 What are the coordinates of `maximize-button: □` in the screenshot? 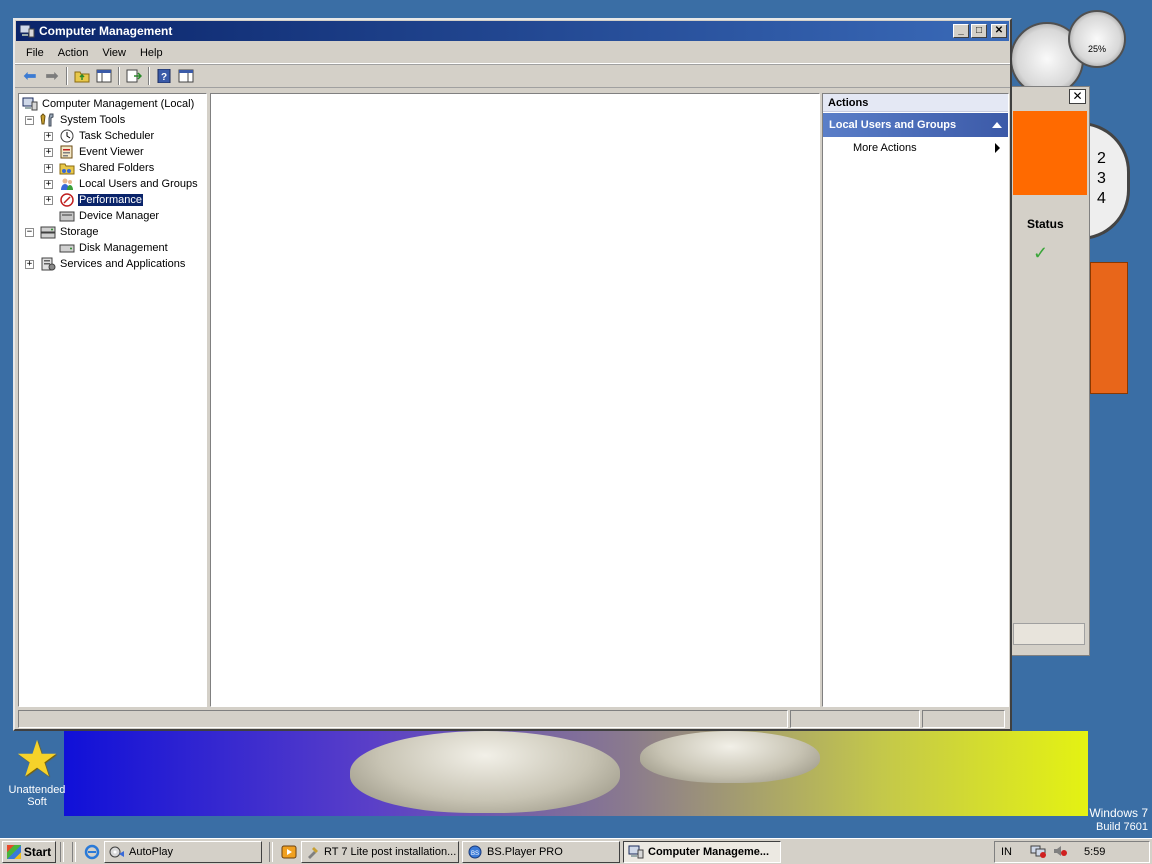 It's located at (979, 31).